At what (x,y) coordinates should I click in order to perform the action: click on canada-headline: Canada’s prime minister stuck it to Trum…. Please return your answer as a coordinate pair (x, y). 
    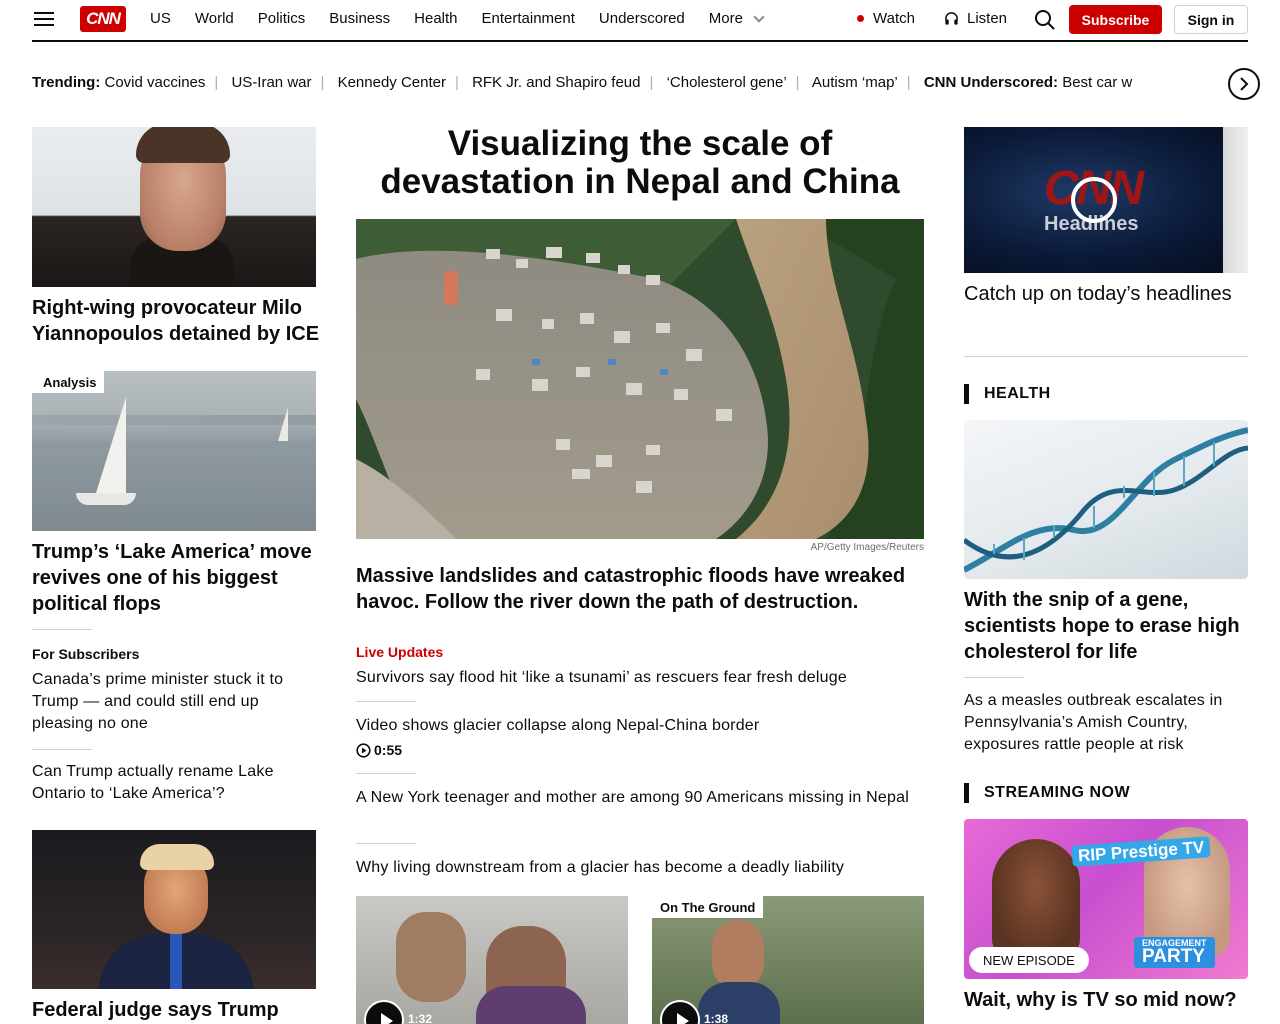
    Looking at the image, I should click on (174, 702).